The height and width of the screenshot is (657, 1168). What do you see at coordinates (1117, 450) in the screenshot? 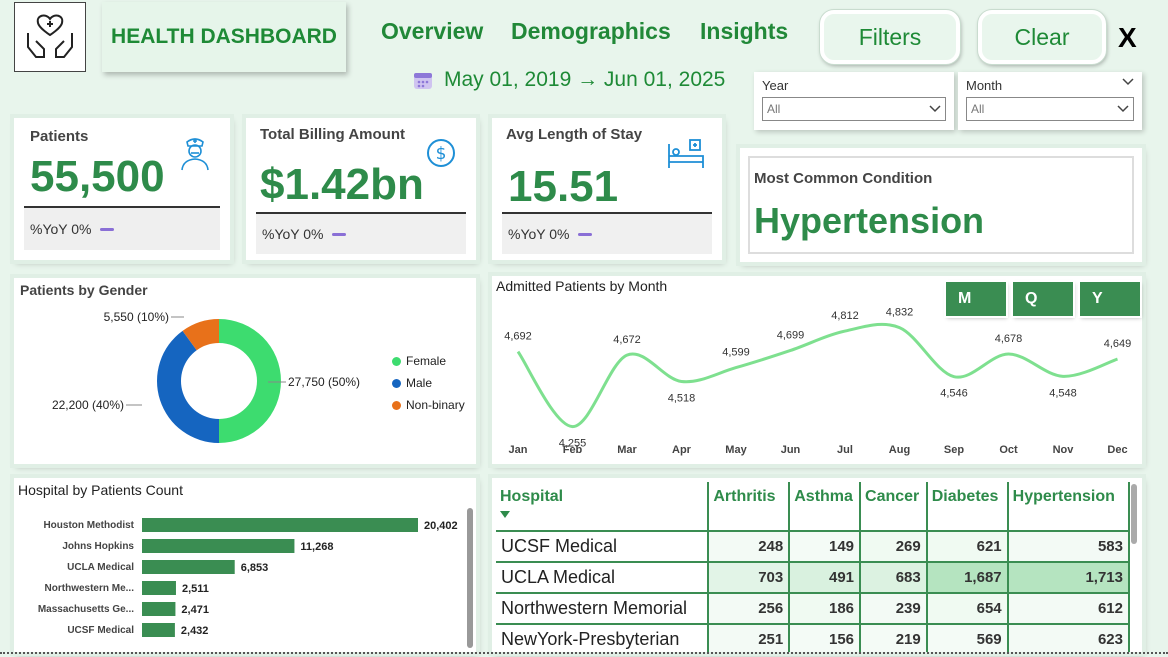
I see `x-tick-label: Dec` at bounding box center [1117, 450].